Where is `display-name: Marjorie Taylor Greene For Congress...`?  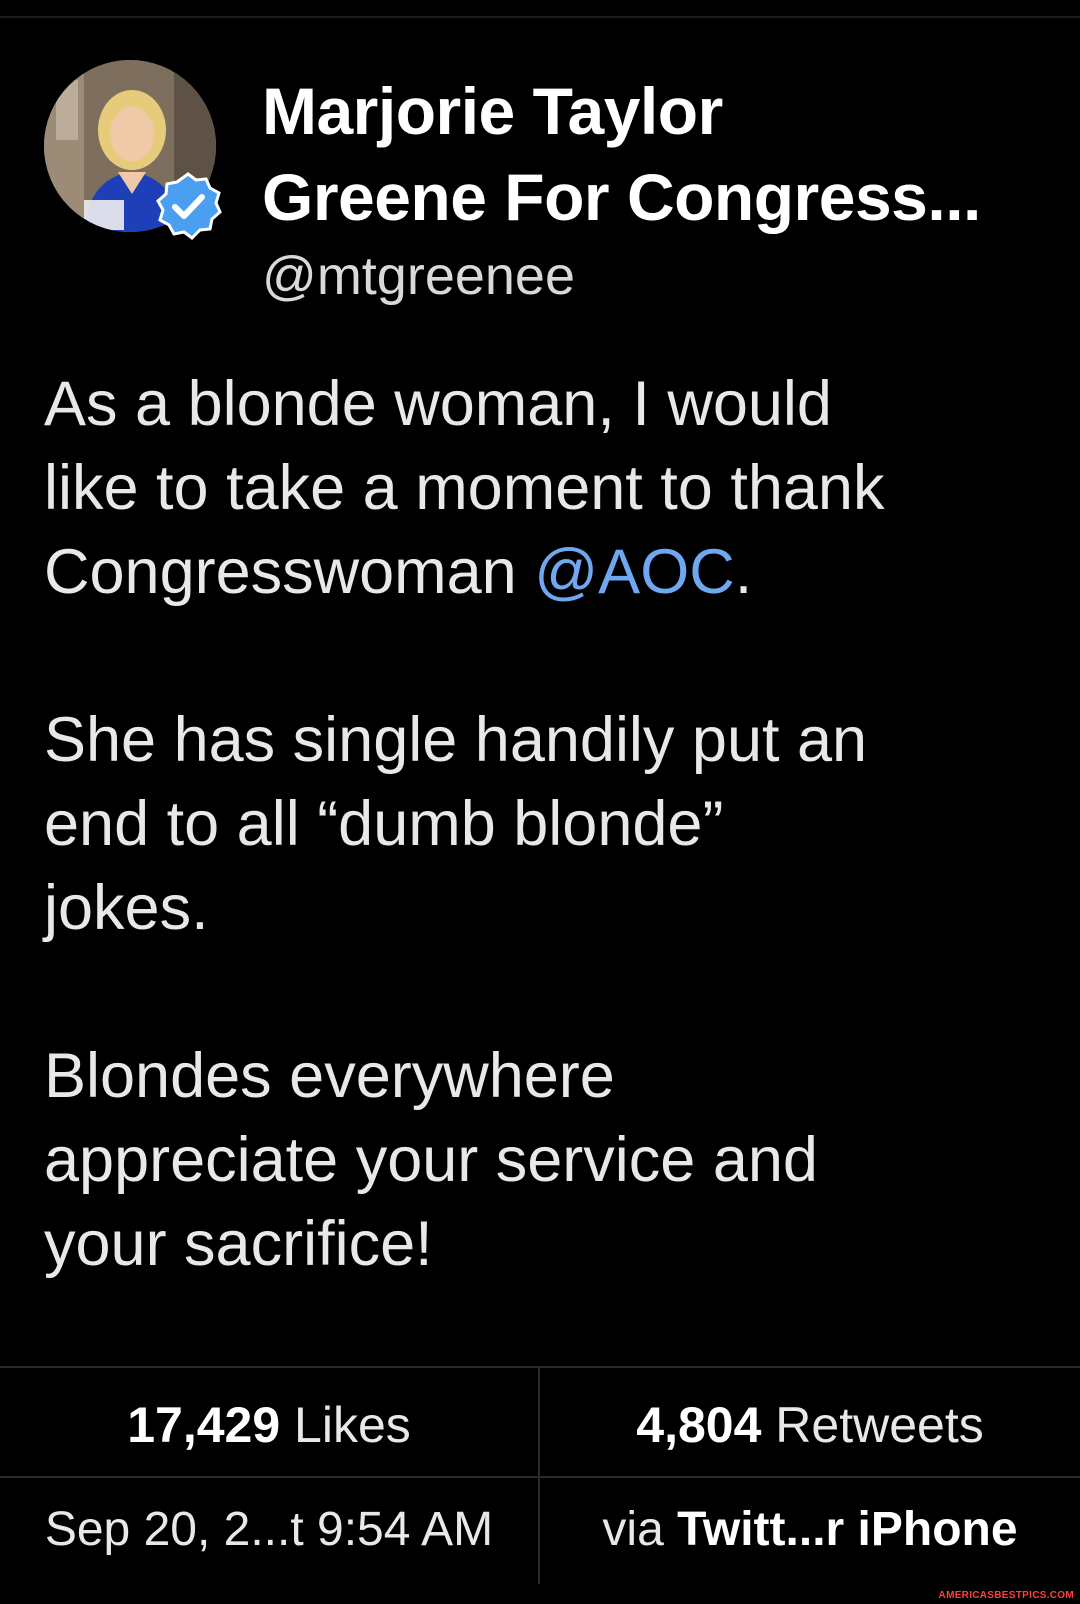 display-name: Marjorie Taylor Greene For Congress... is located at coordinates (662, 154).